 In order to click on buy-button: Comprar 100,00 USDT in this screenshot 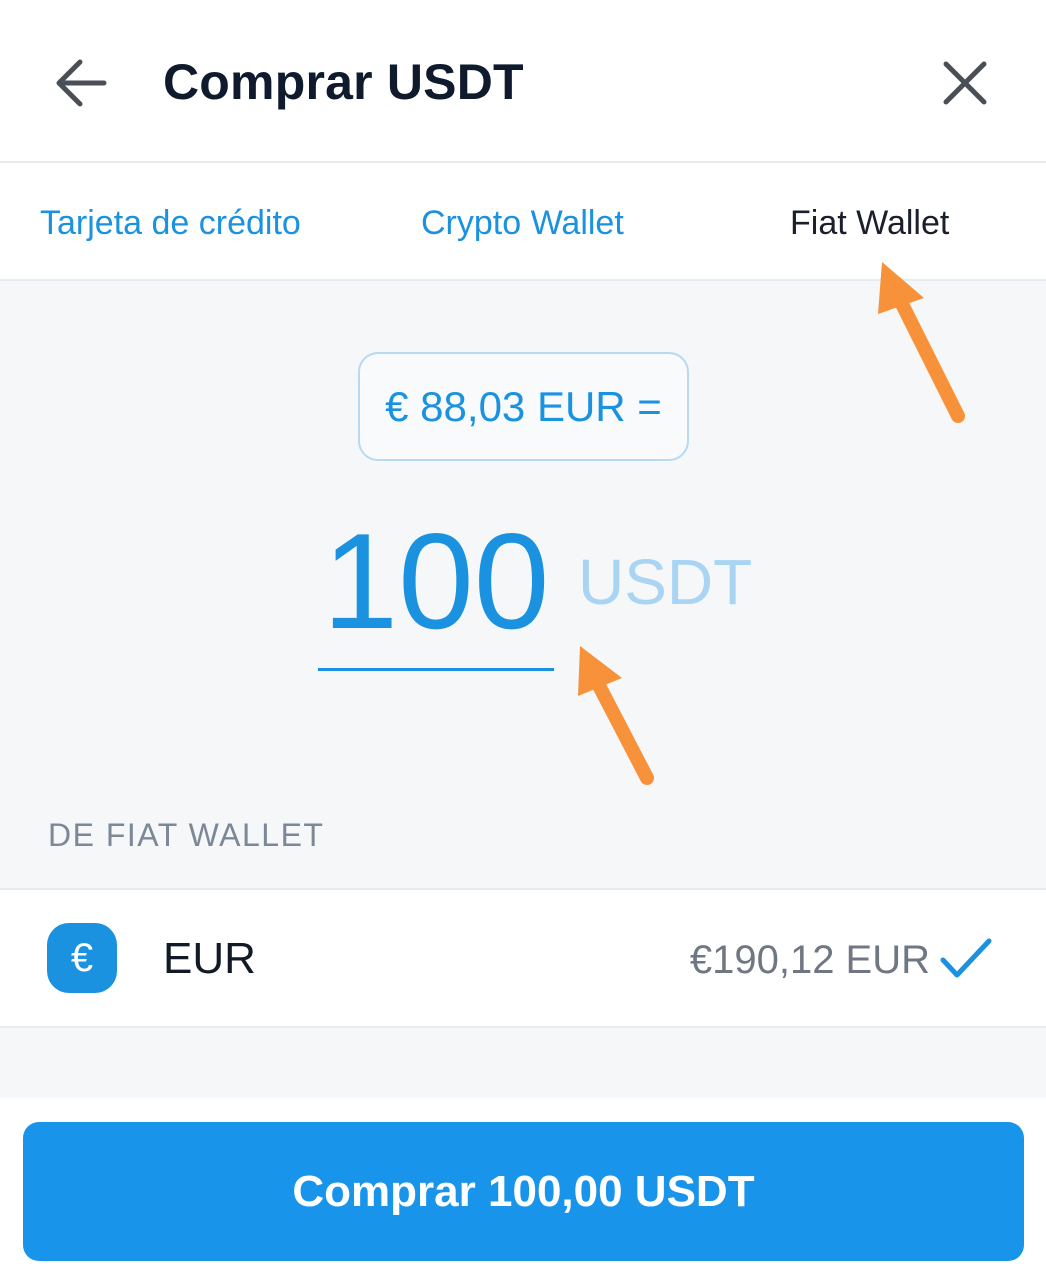, I will do `click(523, 1191)`.